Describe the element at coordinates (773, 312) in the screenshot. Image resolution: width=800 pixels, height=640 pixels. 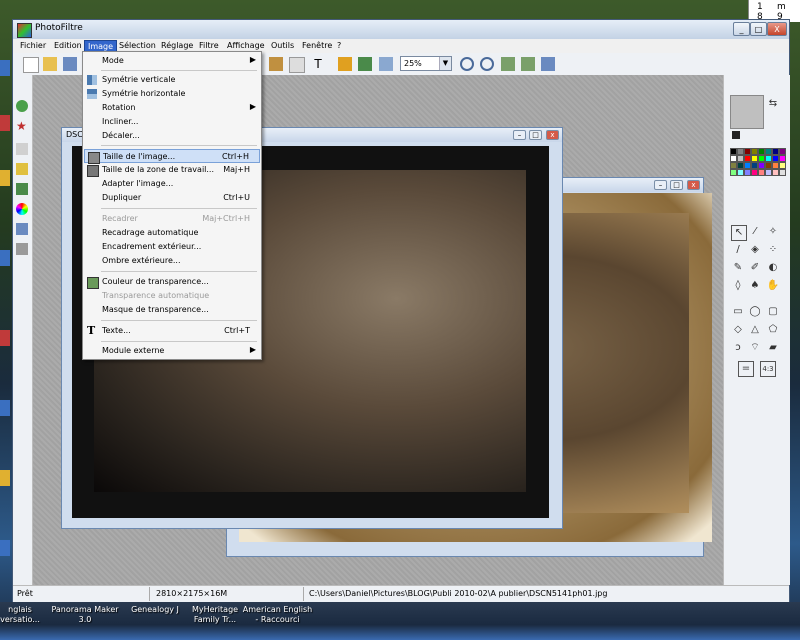
I see `rounded-rect-icon: ▢` at that location.